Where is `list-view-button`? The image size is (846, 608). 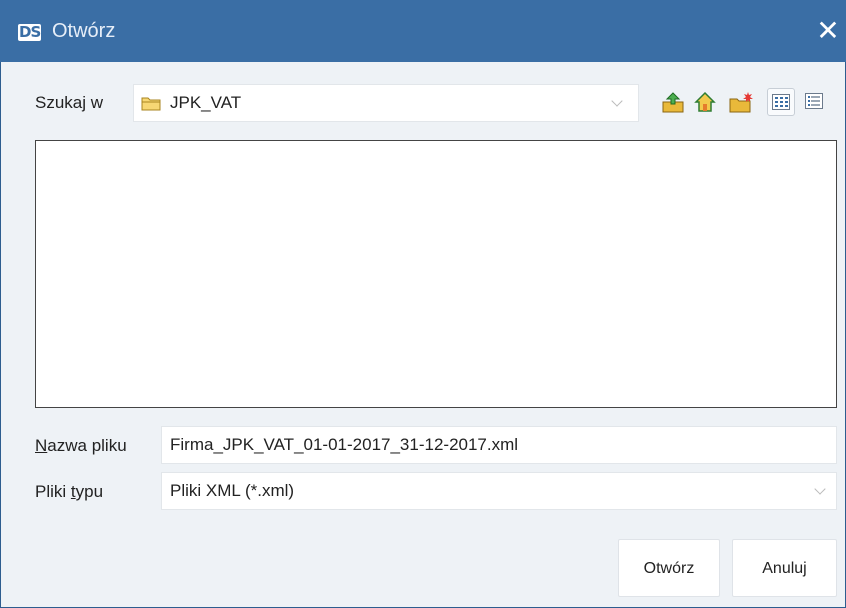 list-view-button is located at coordinates (781, 102).